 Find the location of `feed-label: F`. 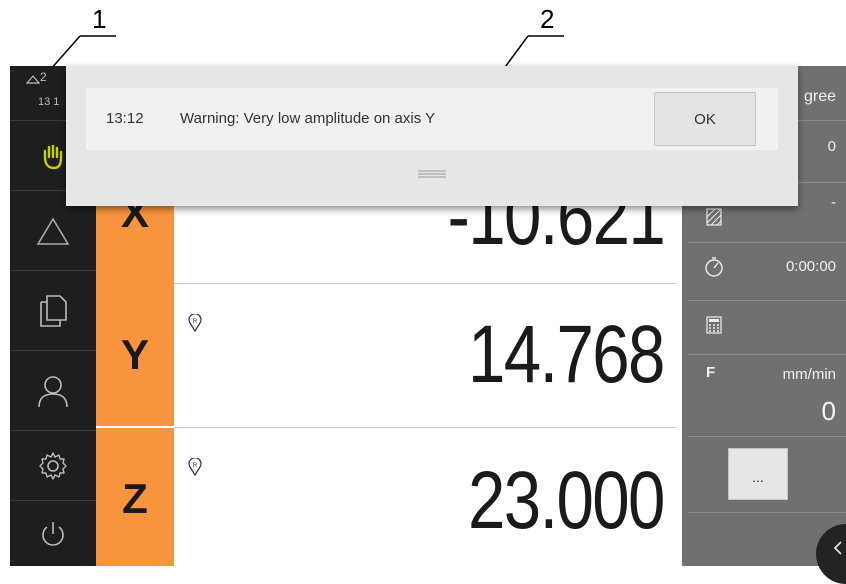

feed-label: F is located at coordinates (711, 372).